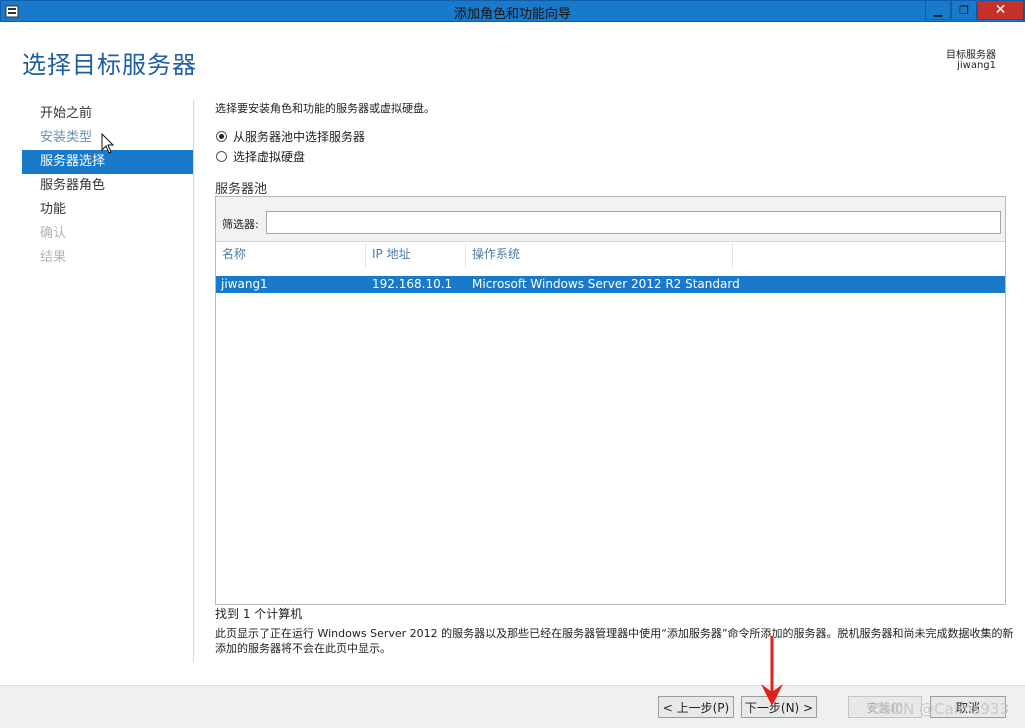 Image resolution: width=1025 pixels, height=728 pixels. I want to click on server-pool-label: 服务器池, so click(241, 189).